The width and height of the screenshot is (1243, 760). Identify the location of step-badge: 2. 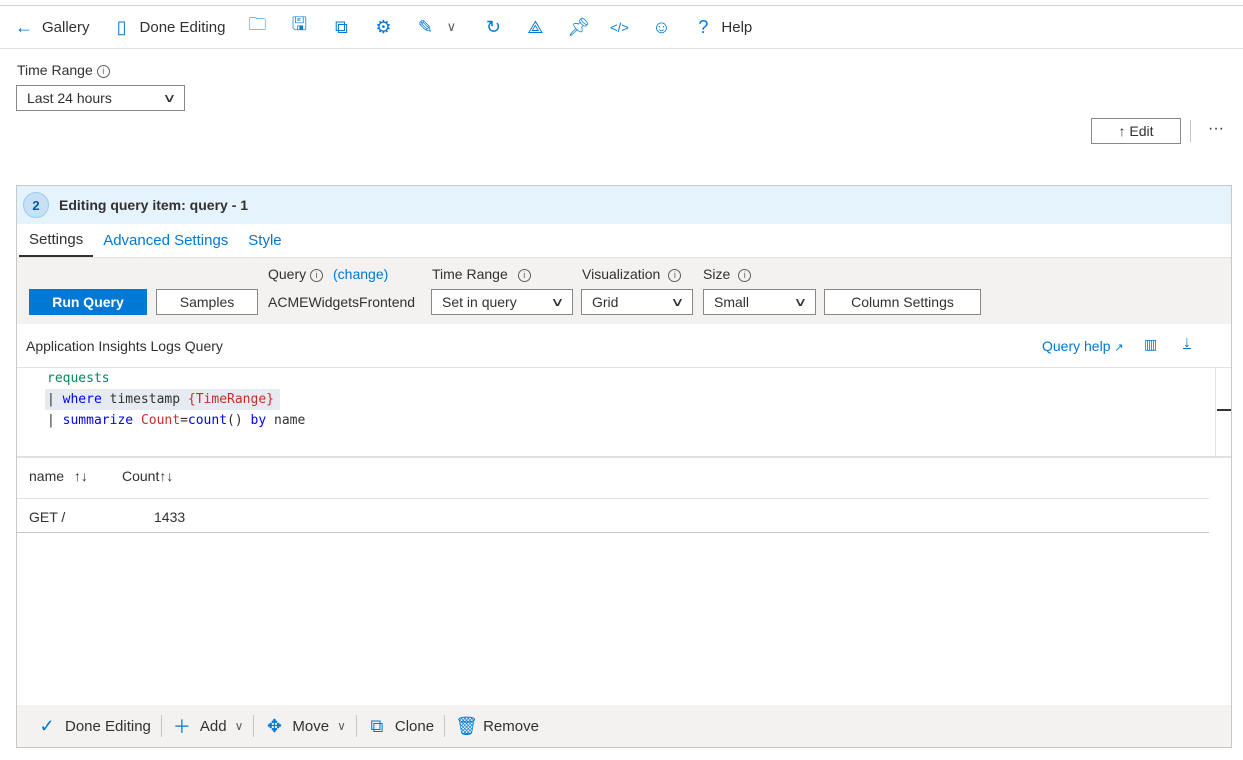
(36, 205).